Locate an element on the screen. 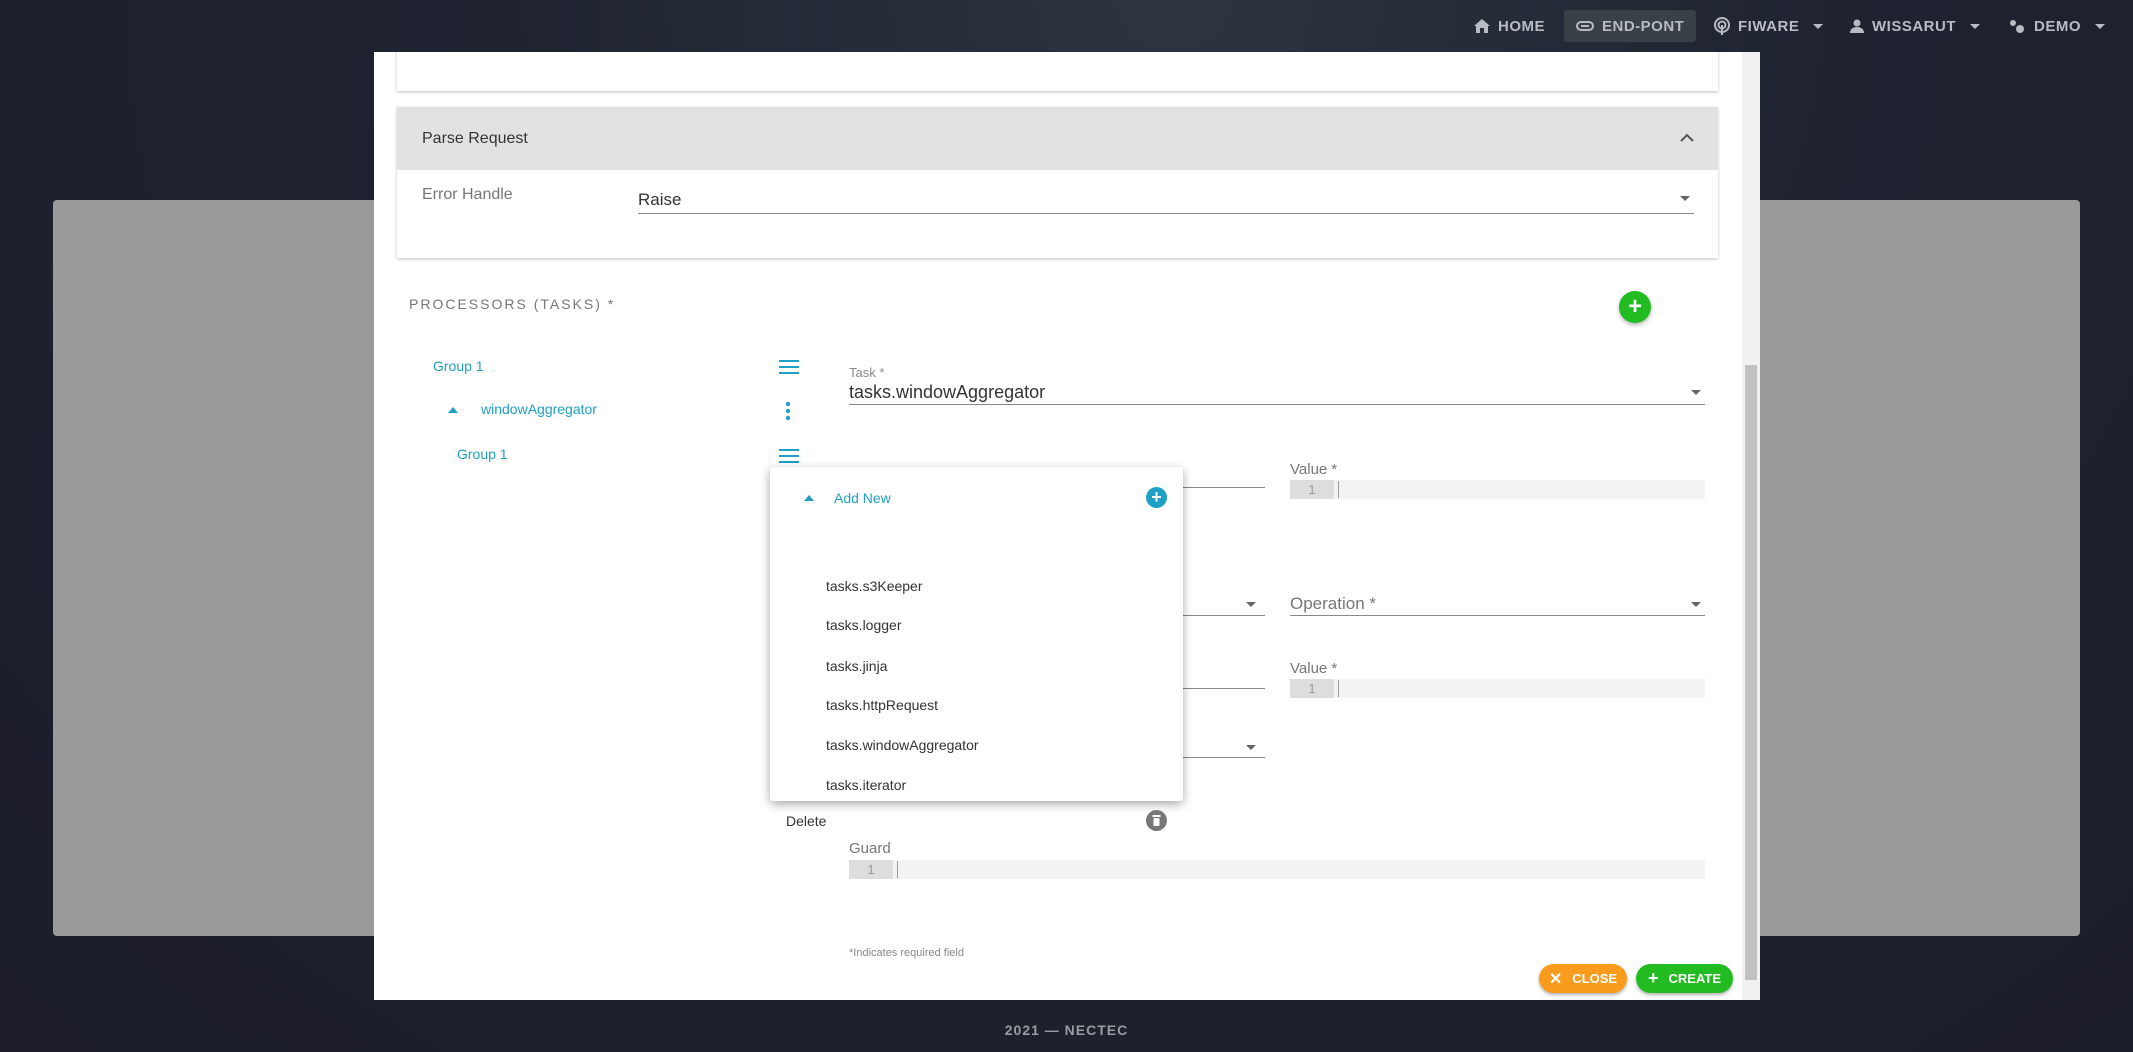  menu-item: tasks.iterator is located at coordinates (866, 785).